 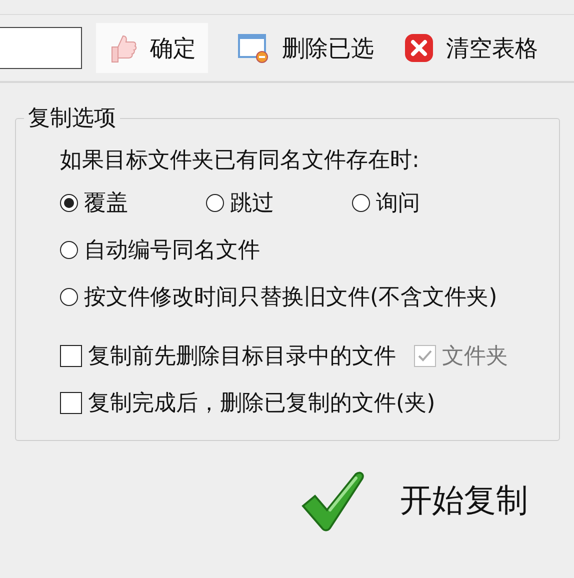 What do you see at coordinates (471, 48) in the screenshot?
I see `toolbar-button: 清空表格` at bounding box center [471, 48].